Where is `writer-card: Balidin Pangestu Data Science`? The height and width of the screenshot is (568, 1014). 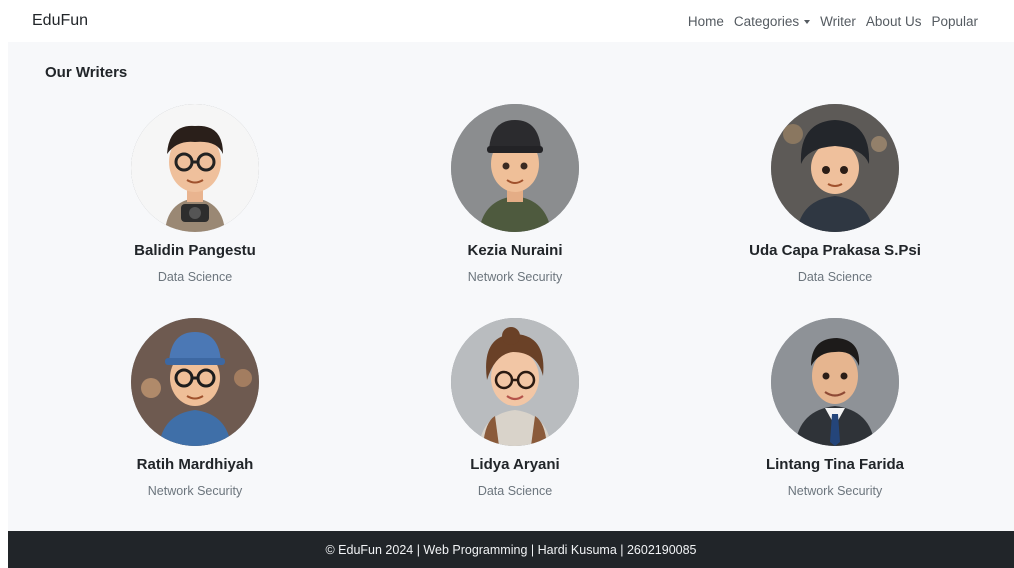 writer-card: Balidin Pangestu Data Science is located at coordinates (195, 206).